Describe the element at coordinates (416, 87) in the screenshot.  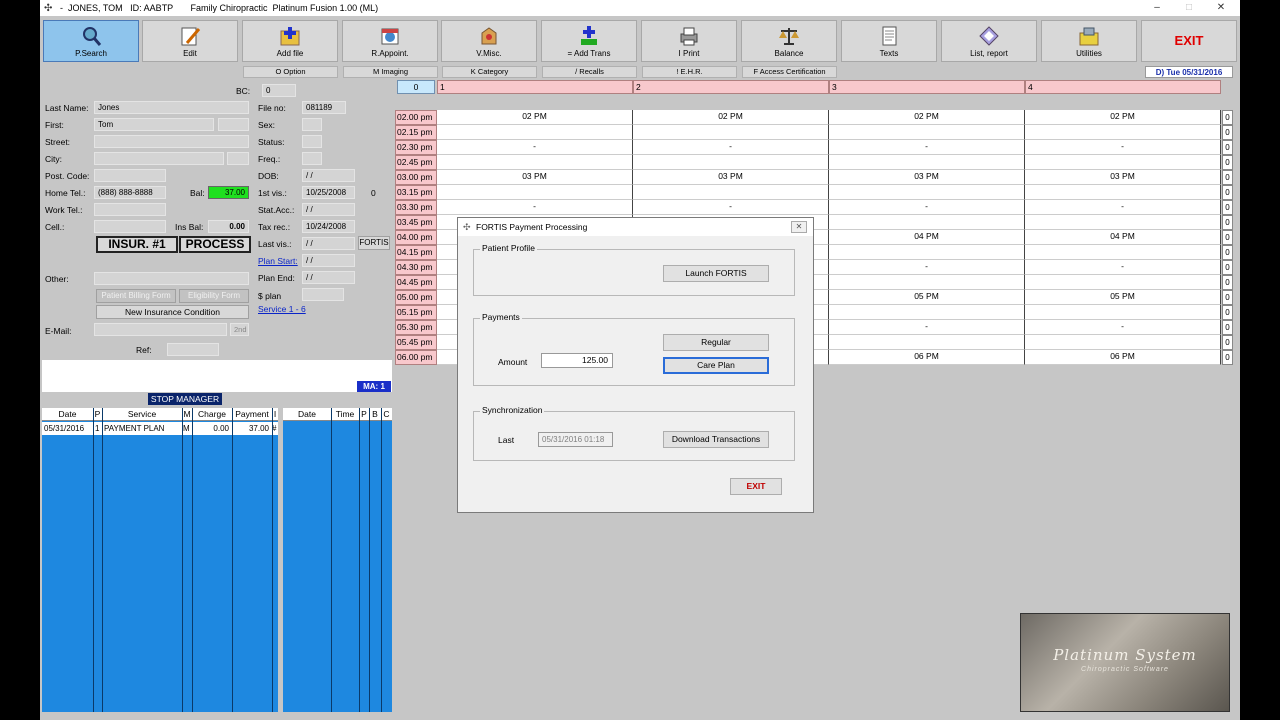
I see `schedule-col-0: 0` at that location.